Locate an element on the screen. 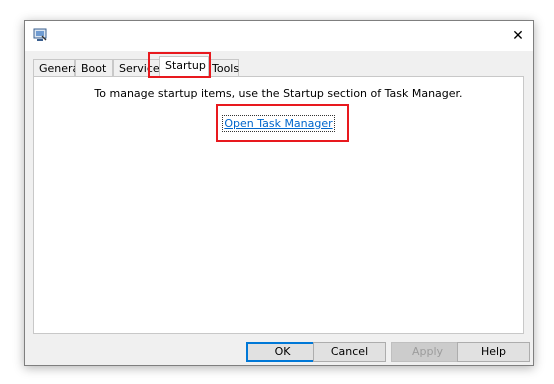 This screenshot has width=554, height=384. open-task-manager-link: Open Task Manager is located at coordinates (278, 123).